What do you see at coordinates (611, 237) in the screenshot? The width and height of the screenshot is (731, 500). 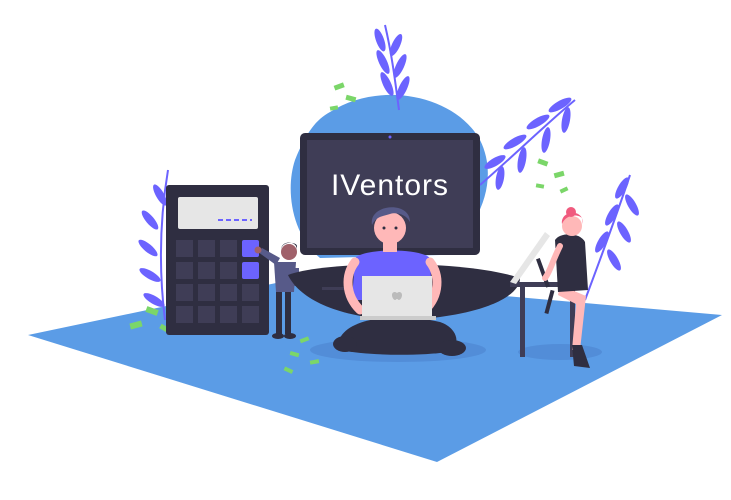 I see `leaf-far-right-icon` at bounding box center [611, 237].